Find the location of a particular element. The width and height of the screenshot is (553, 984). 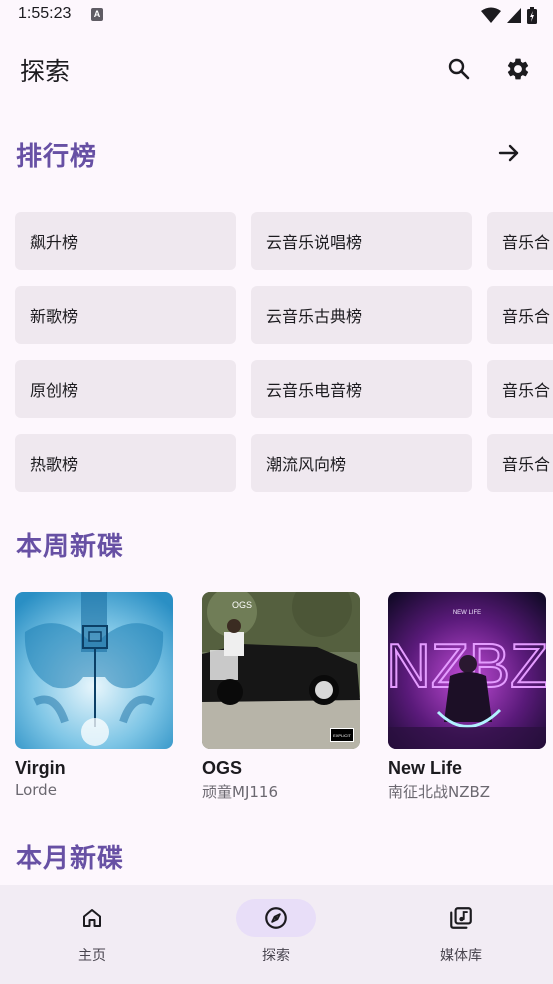

library-icon is located at coordinates (461, 918).